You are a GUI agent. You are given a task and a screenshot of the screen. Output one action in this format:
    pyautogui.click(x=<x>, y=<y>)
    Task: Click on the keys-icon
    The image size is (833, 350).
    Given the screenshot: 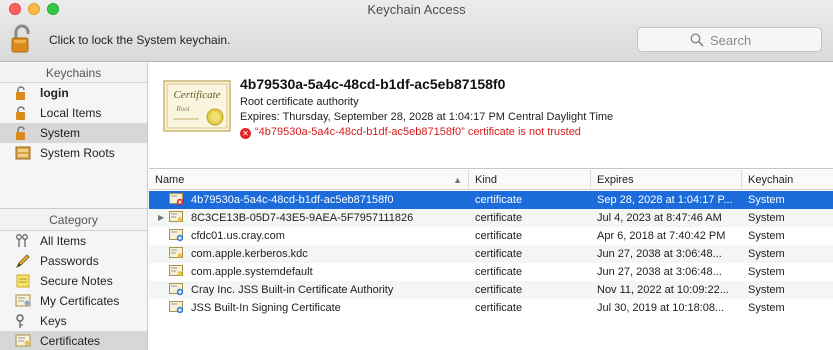 What is the action you would take?
    pyautogui.click(x=23, y=241)
    